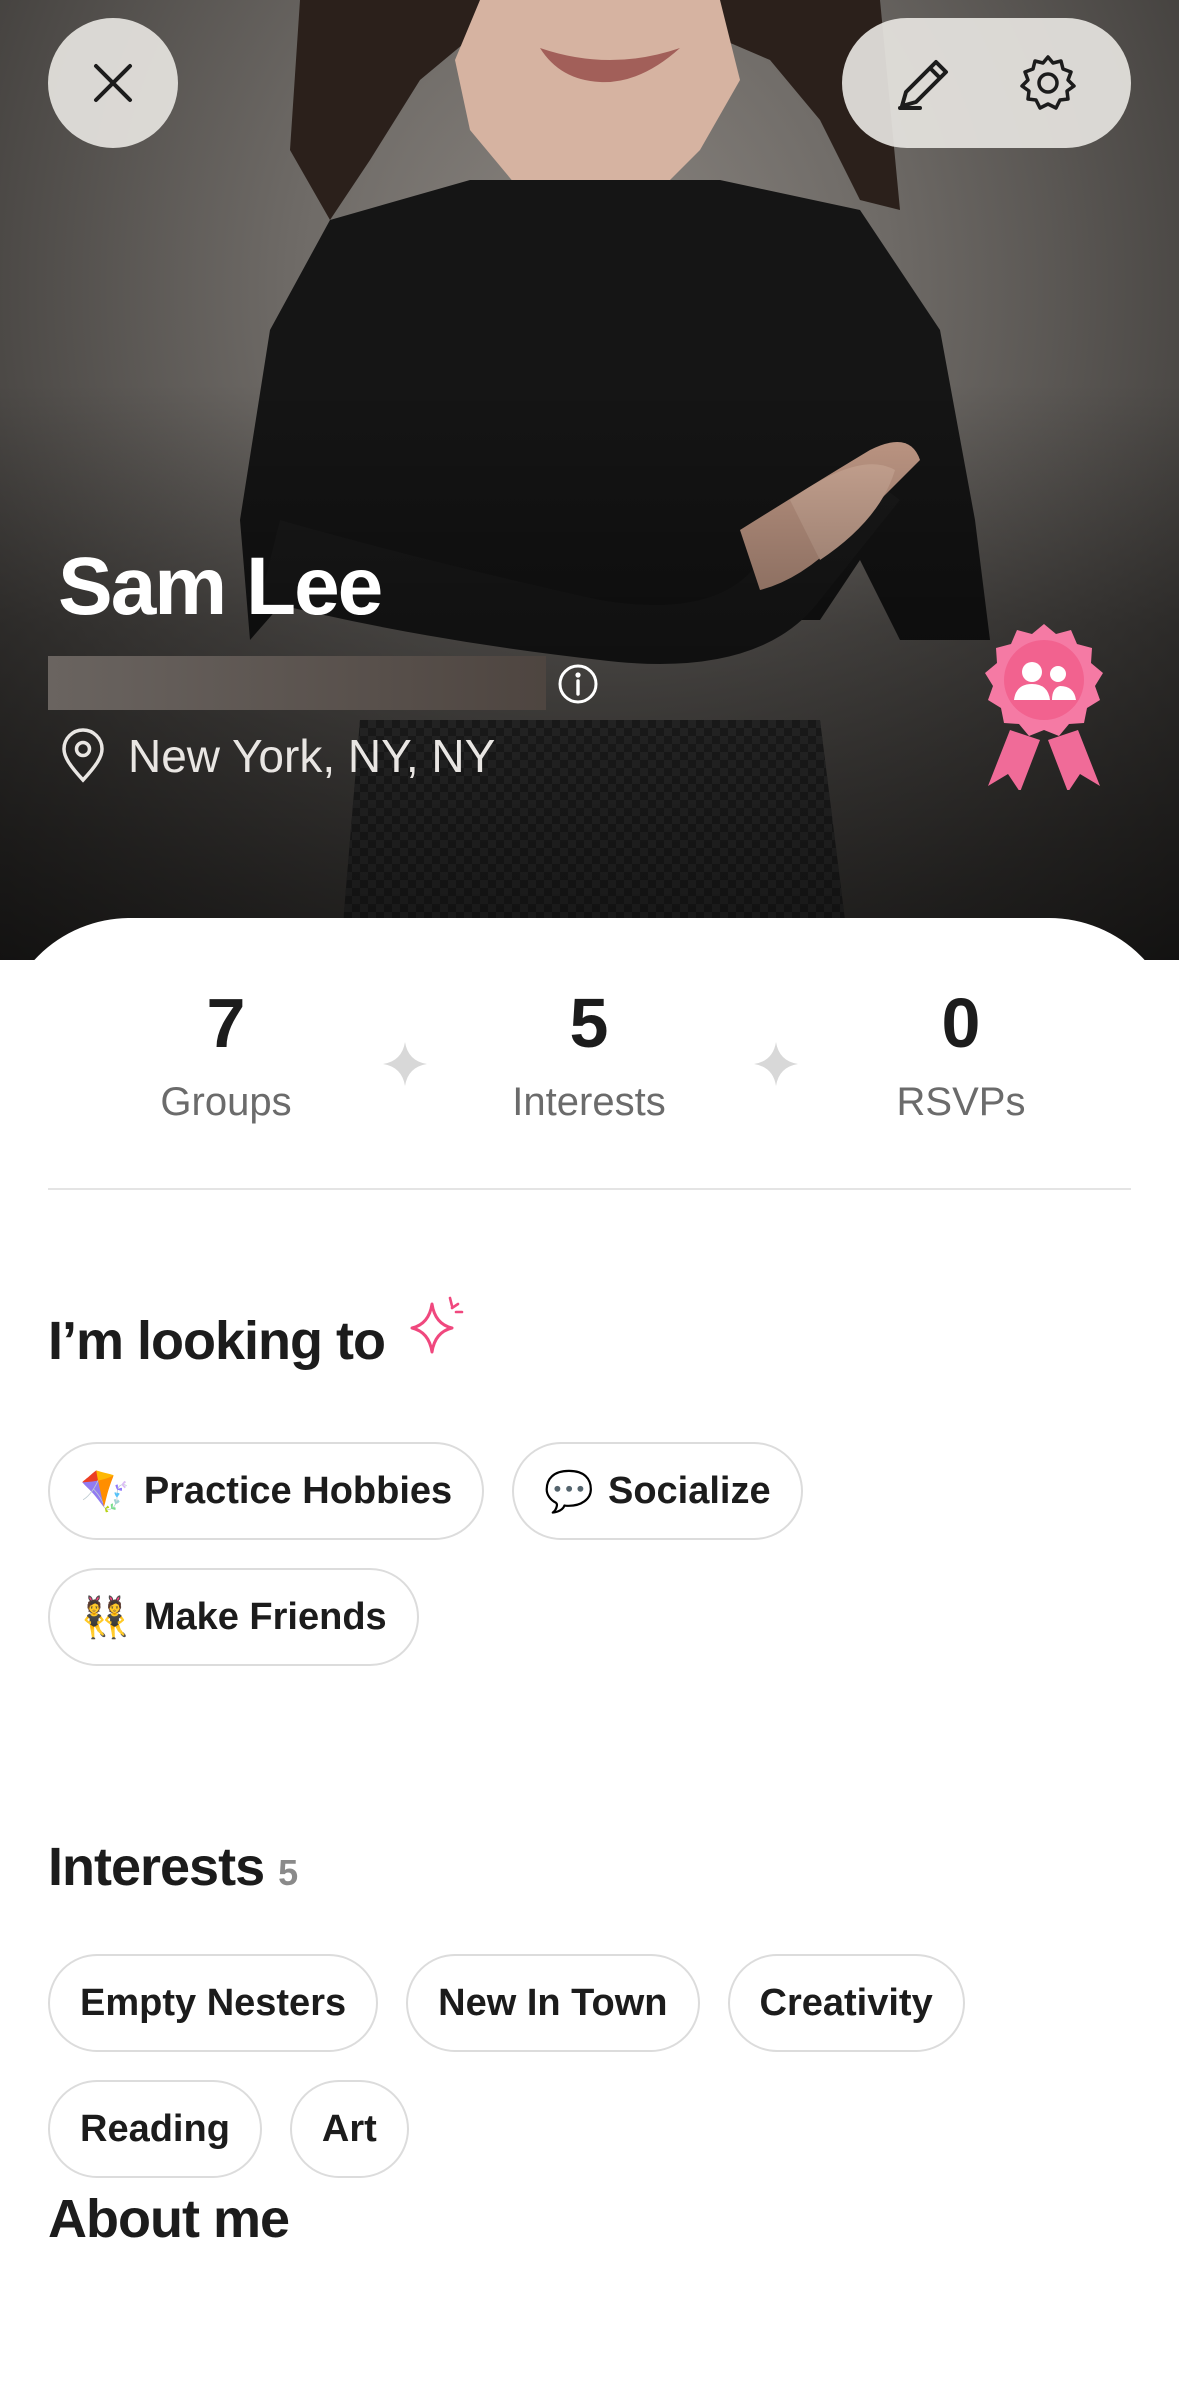 Image resolution: width=1179 pixels, height=2396 pixels. Describe the element at coordinates (846, 2003) in the screenshot. I see `interest-chip: Creativity` at that location.